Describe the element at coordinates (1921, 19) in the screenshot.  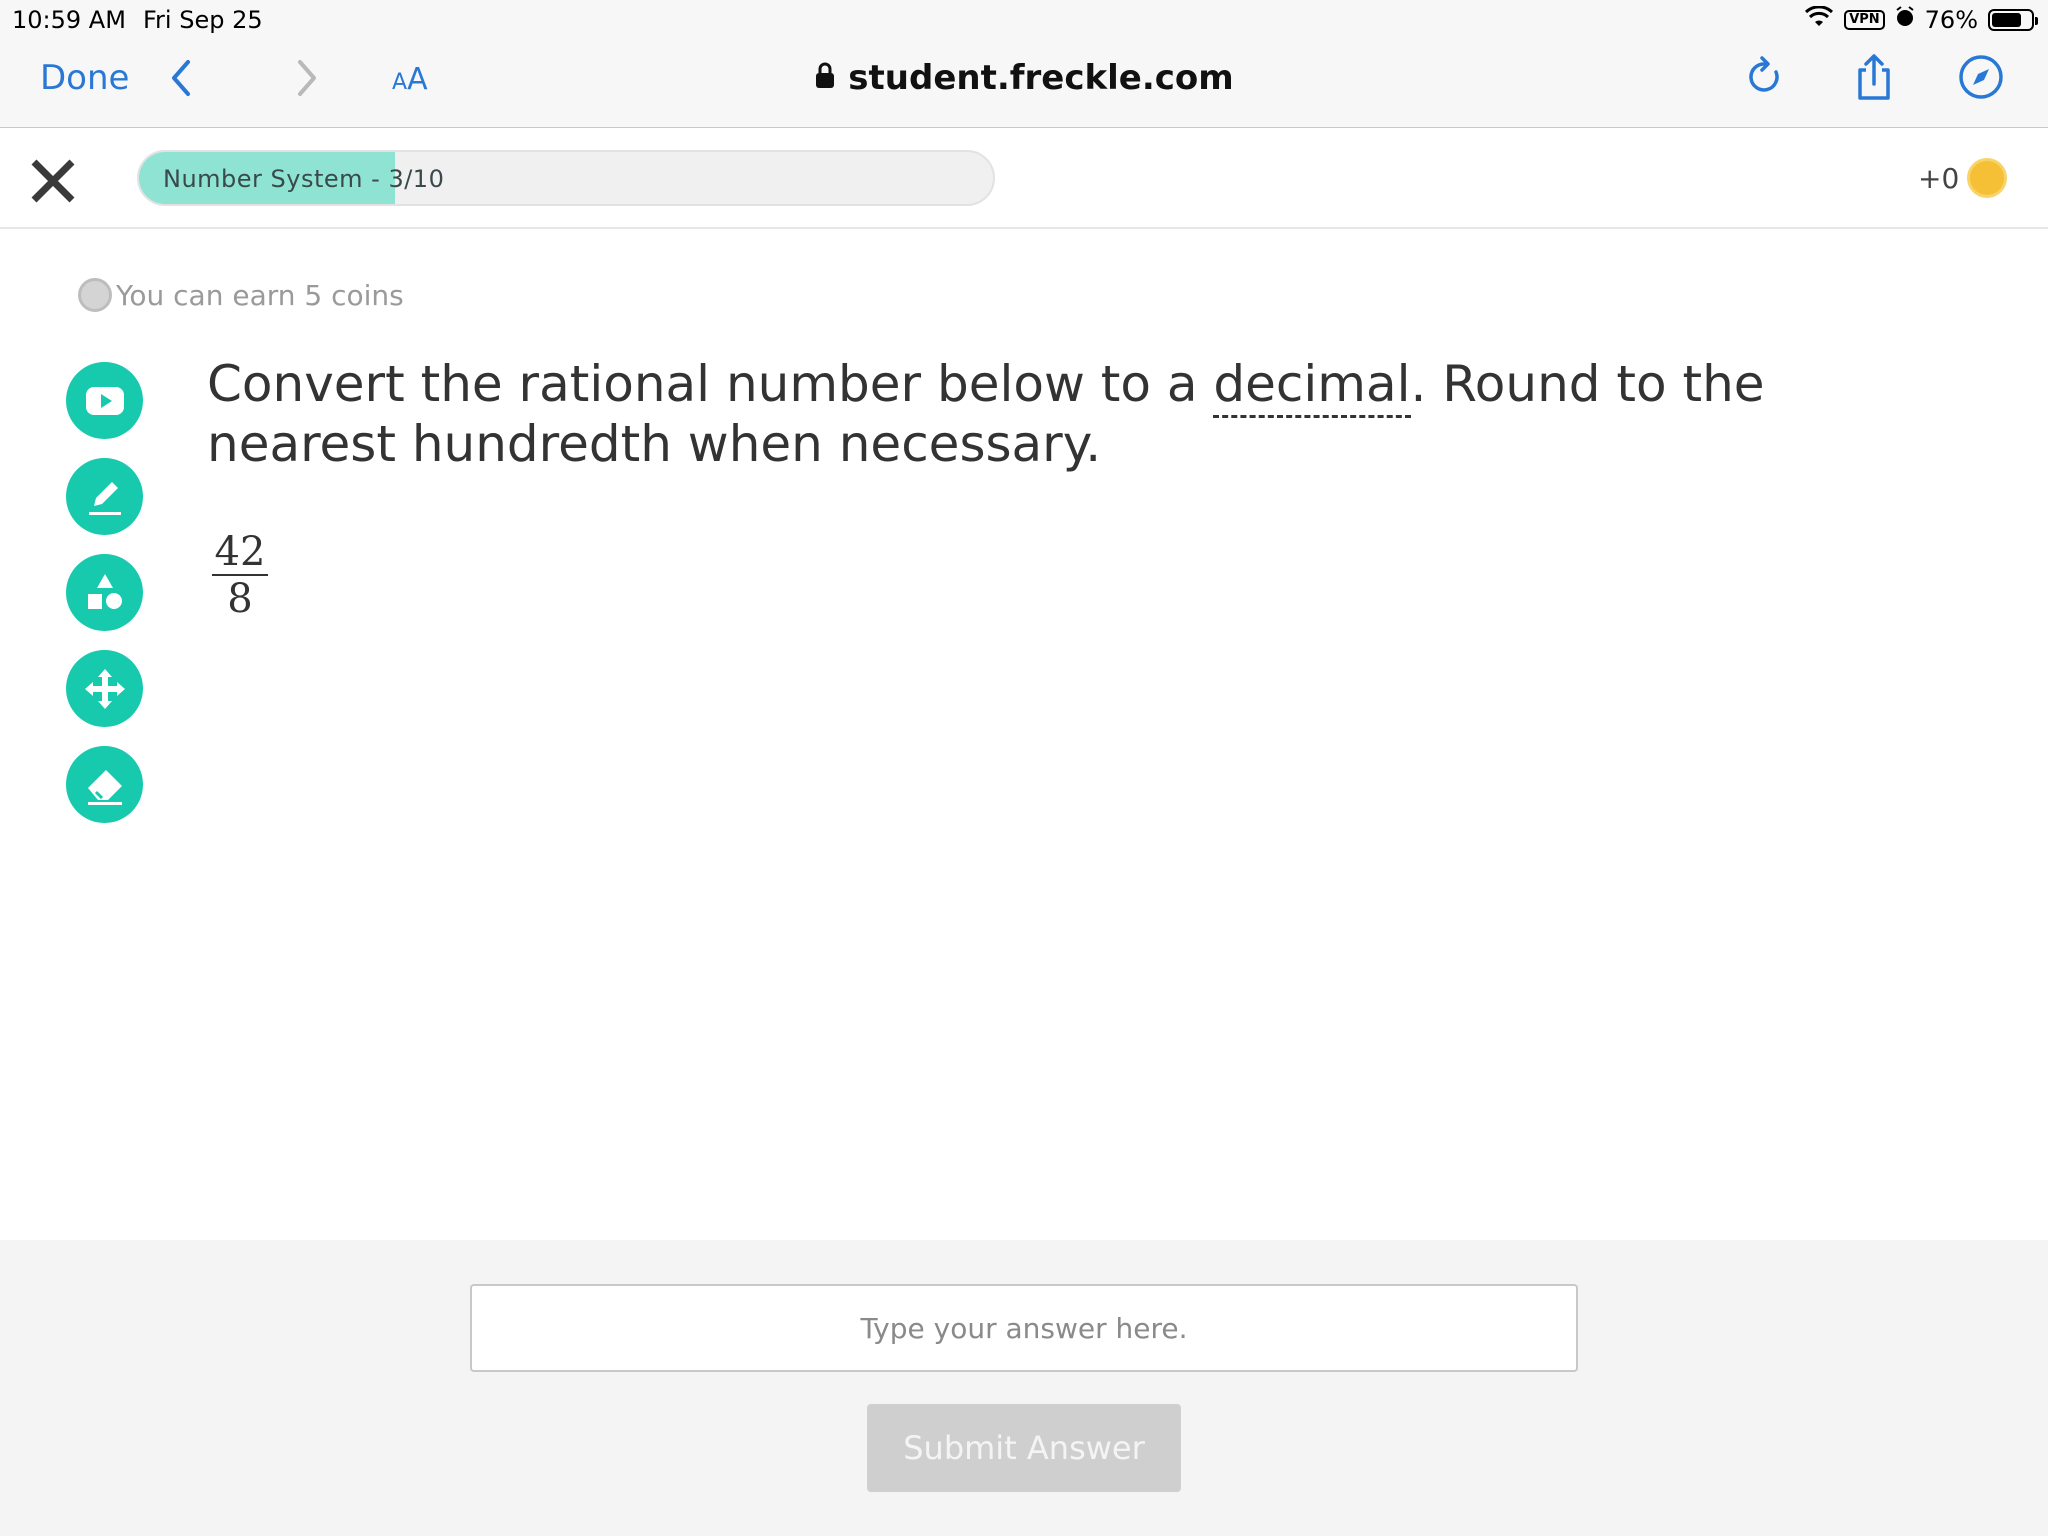
I see `status-indicators: VPN 76%` at that location.